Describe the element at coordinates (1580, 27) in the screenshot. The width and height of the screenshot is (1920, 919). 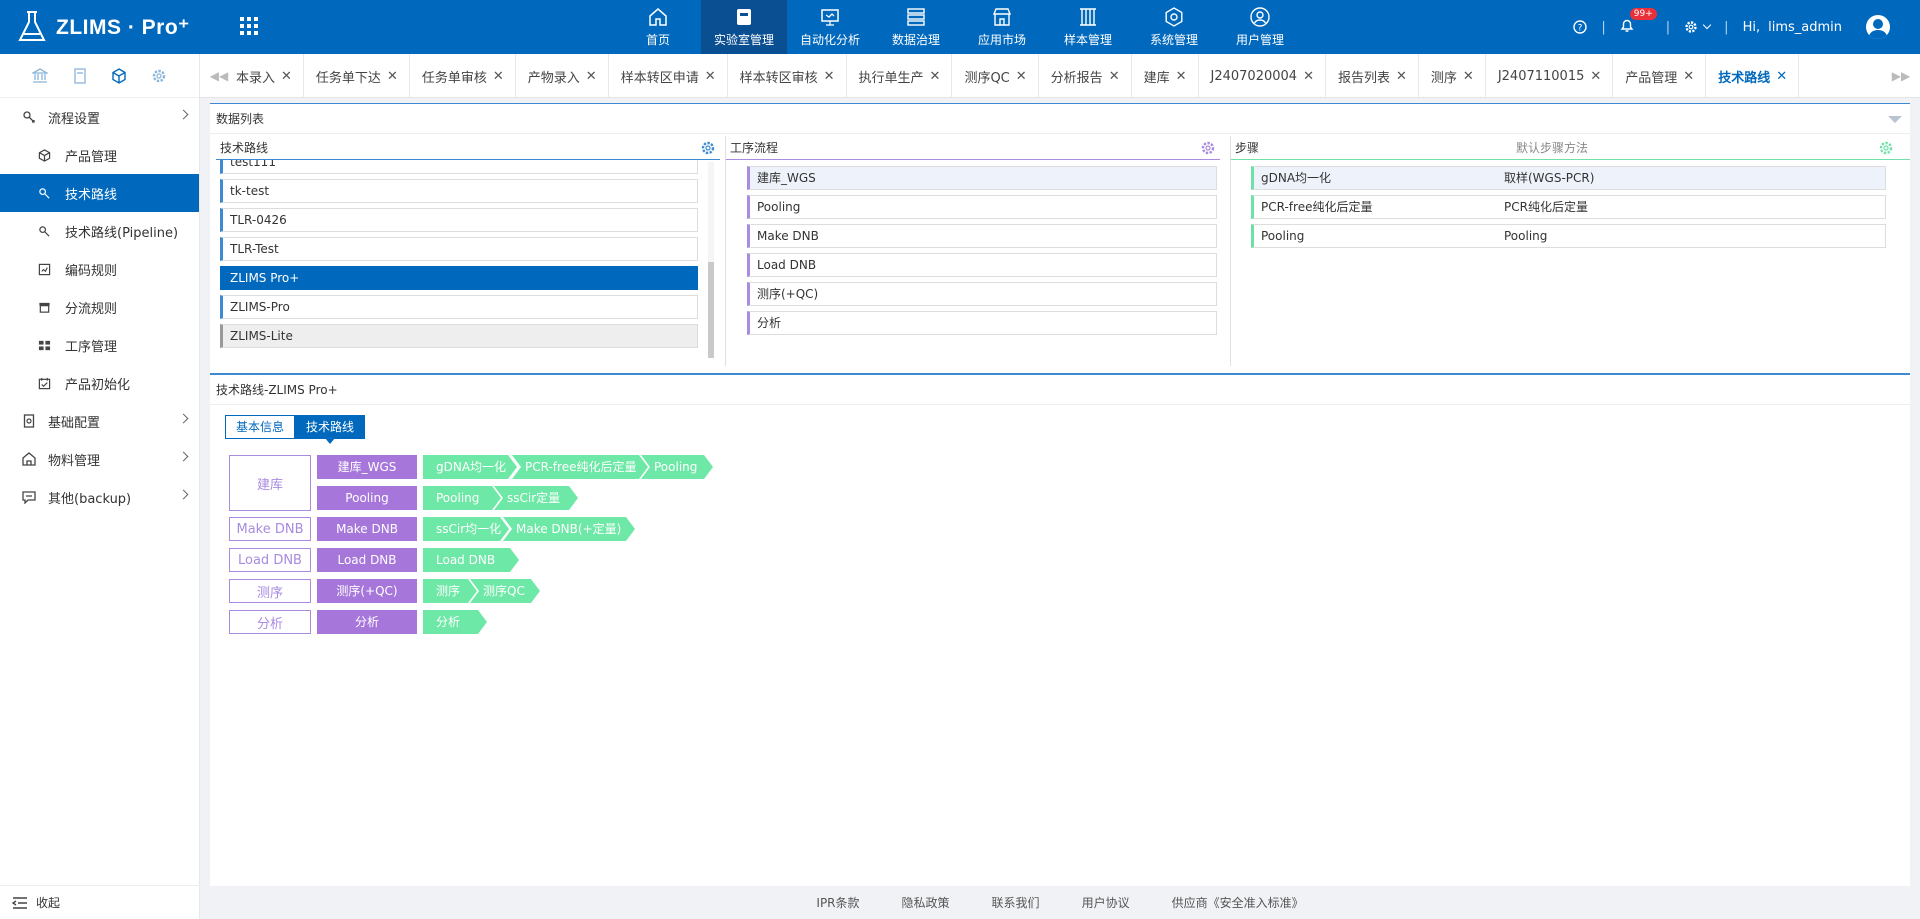
I see `help-icon: ?` at that location.